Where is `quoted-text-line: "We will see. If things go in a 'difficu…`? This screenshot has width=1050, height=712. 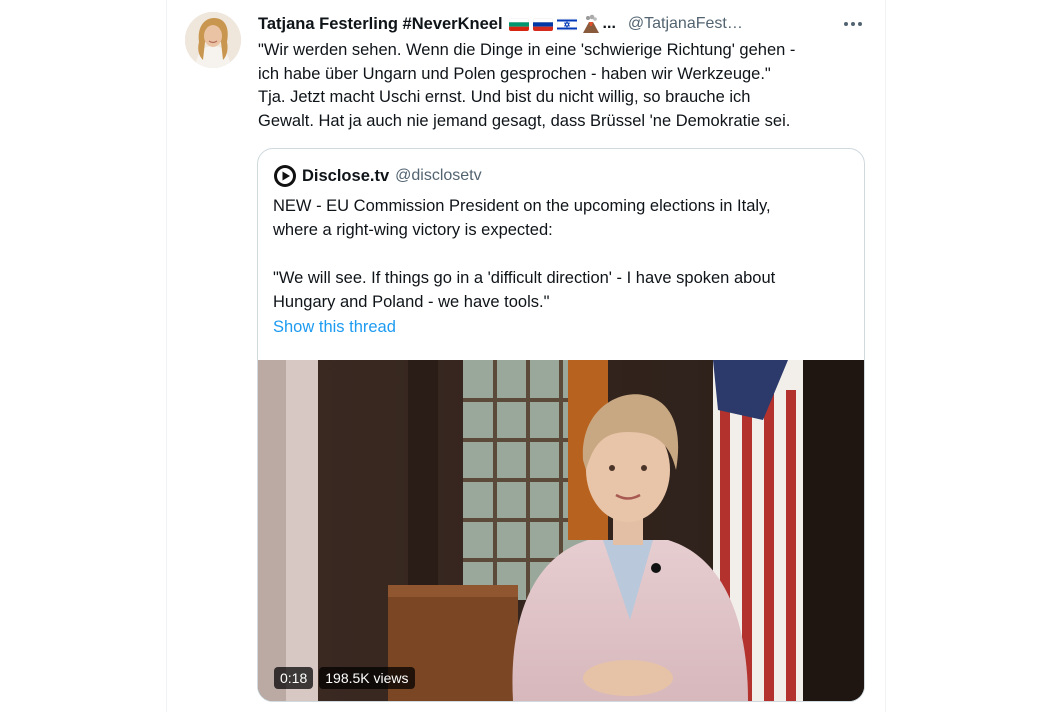 quoted-text-line: "We will see. If things go in a 'difficu… is located at coordinates (524, 278).